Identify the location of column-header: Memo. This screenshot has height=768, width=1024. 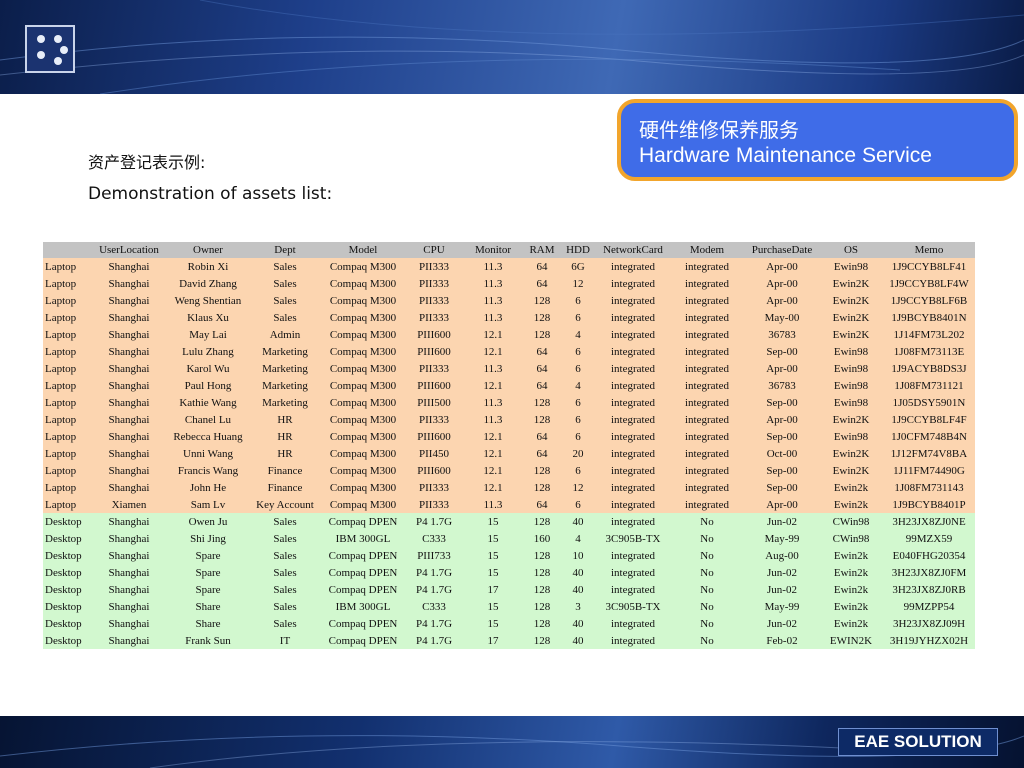
(929, 250).